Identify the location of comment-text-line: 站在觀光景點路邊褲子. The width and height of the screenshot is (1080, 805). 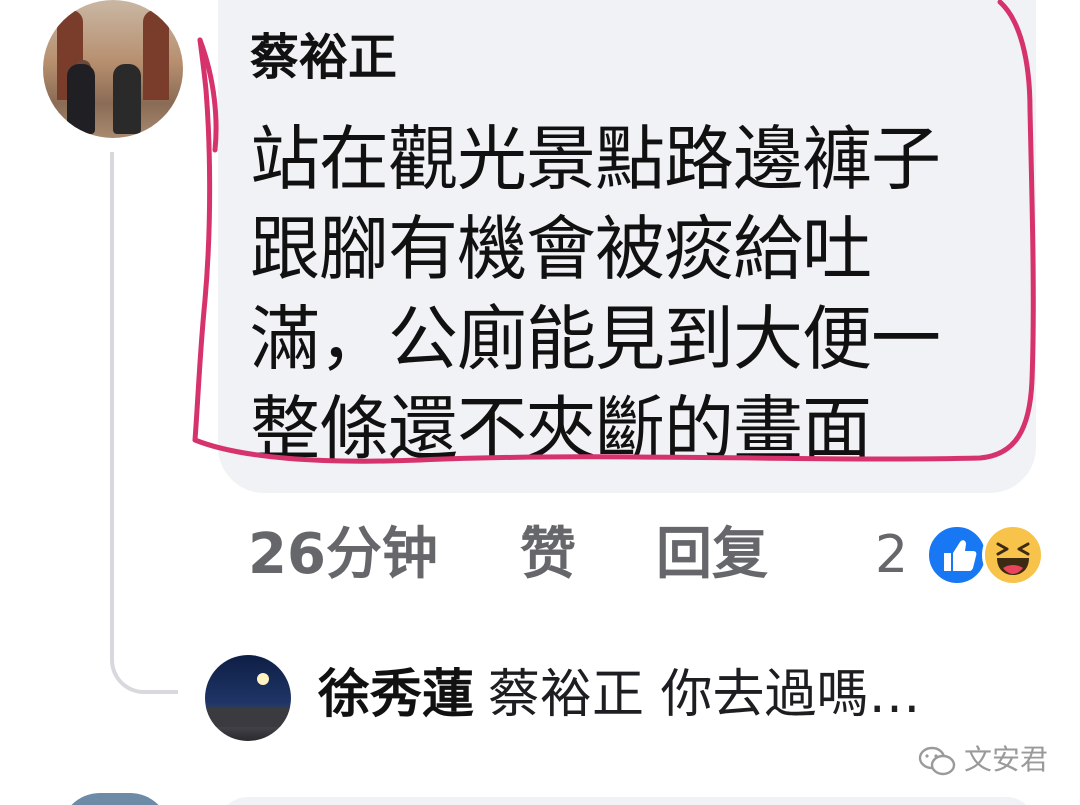
(595, 159).